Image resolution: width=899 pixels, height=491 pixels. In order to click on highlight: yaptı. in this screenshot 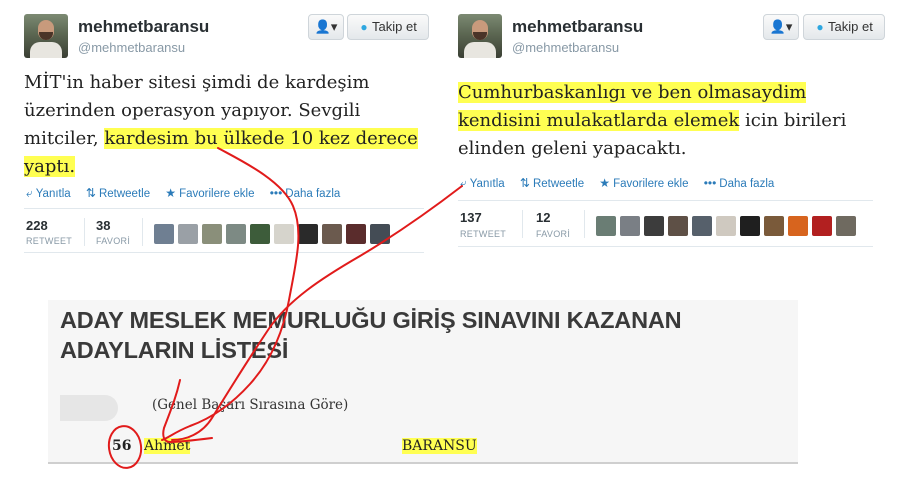, I will do `click(50, 166)`.